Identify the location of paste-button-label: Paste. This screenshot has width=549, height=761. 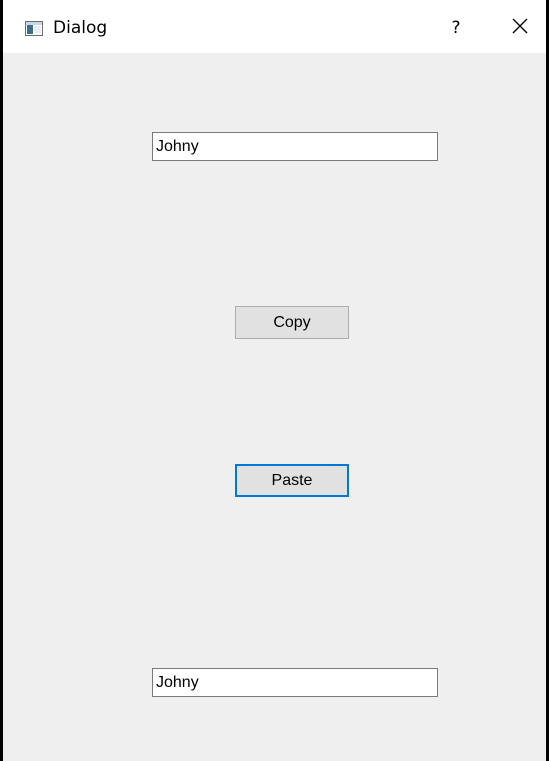
(292, 480).